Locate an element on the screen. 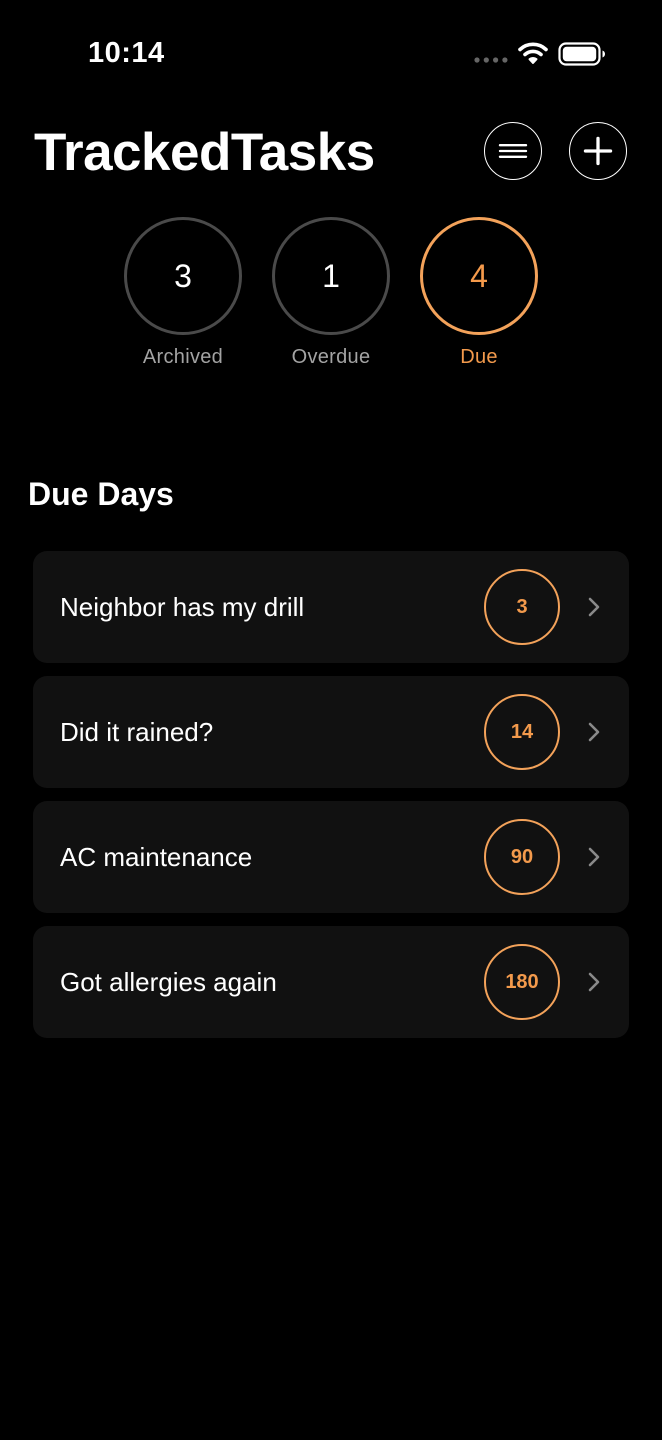  signal-icon is located at coordinates (491, 60).